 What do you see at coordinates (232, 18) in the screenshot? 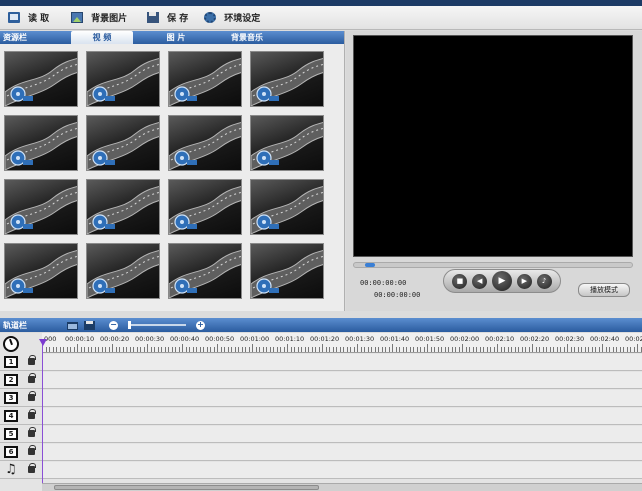
I see `settings-button: 环境设定` at bounding box center [232, 18].